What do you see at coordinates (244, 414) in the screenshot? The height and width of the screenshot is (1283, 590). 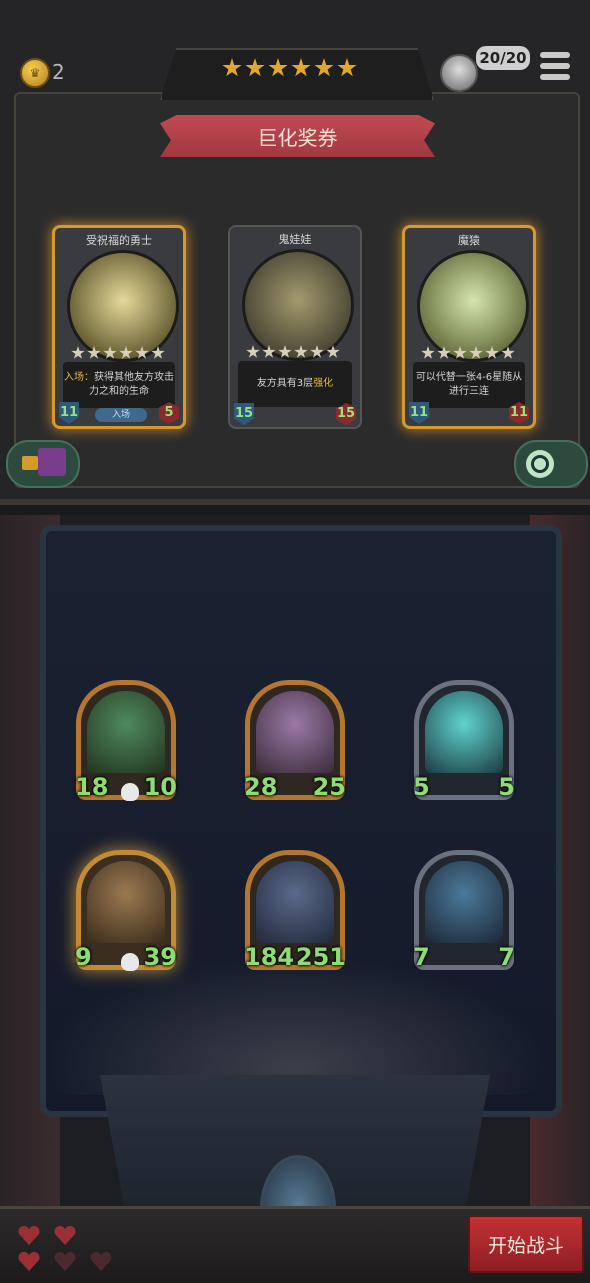 I see `card-attack: 15` at bounding box center [244, 414].